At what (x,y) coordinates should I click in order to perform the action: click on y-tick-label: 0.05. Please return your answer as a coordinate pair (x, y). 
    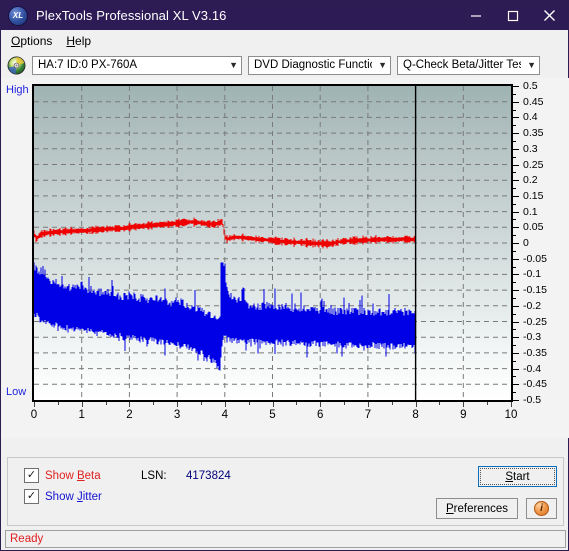
    Looking at the image, I should click on (533, 227).